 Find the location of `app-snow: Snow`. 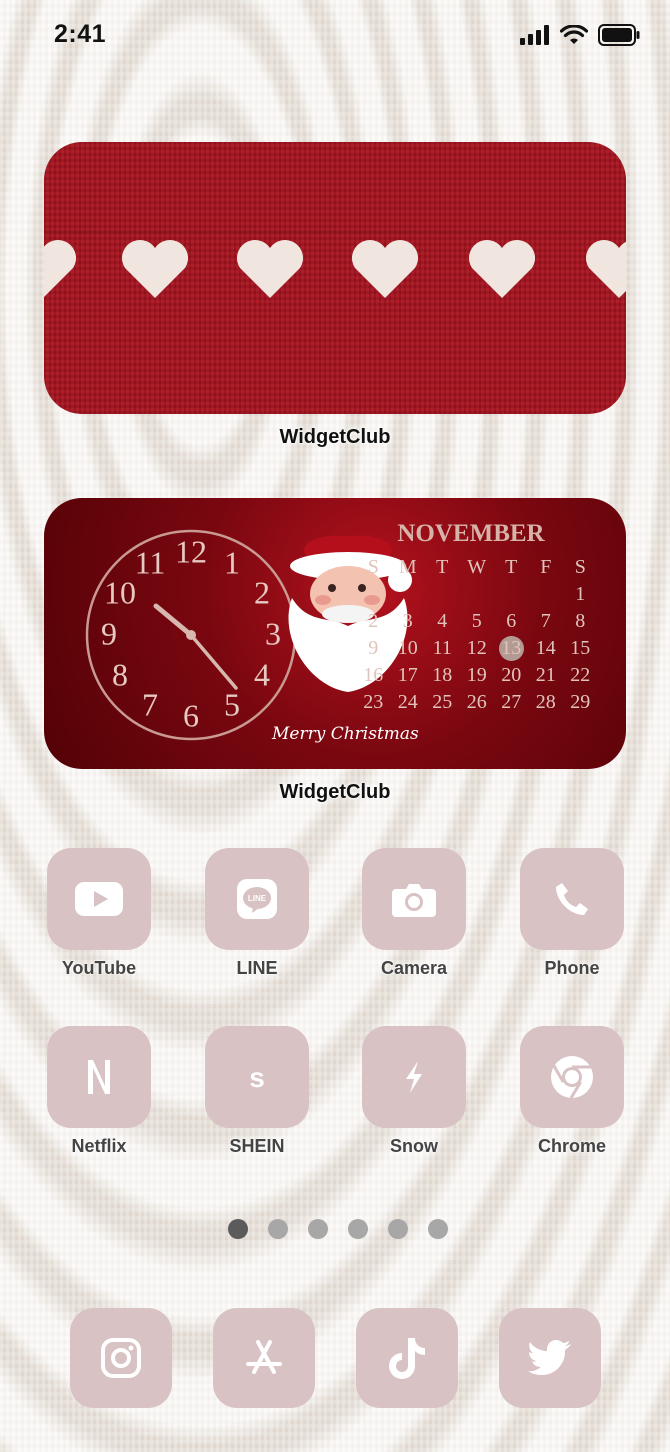

app-snow: Snow is located at coordinates (414, 1091).